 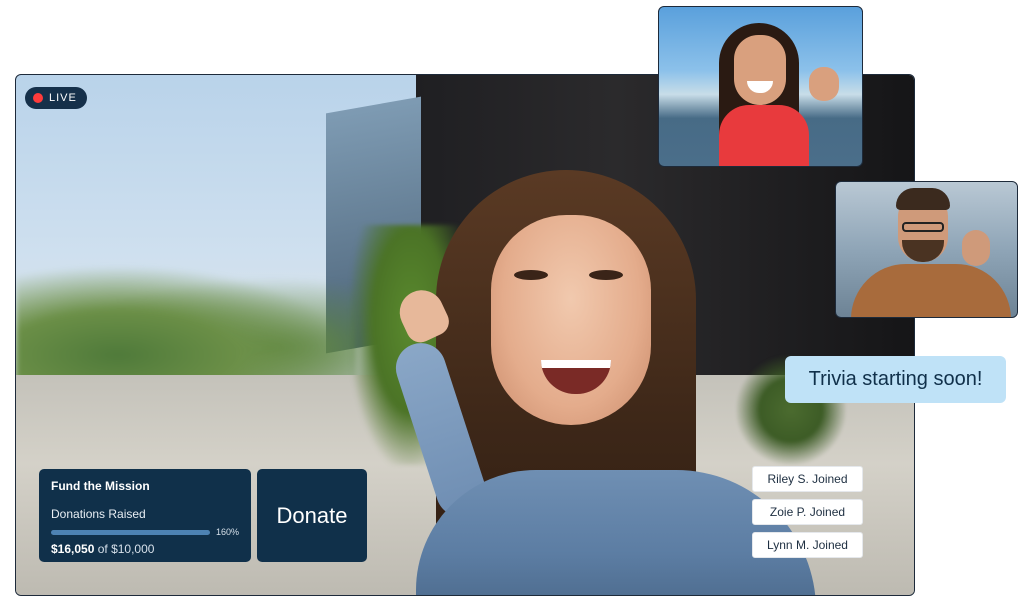 I want to click on join-notification: Riley S. Joined, so click(x=807, y=479).